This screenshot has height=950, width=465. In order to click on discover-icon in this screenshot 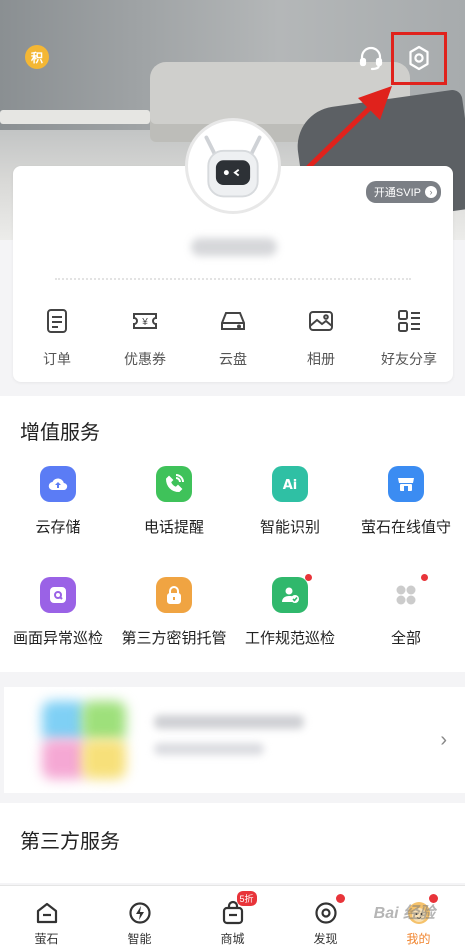, I will do `click(325, 913)`.